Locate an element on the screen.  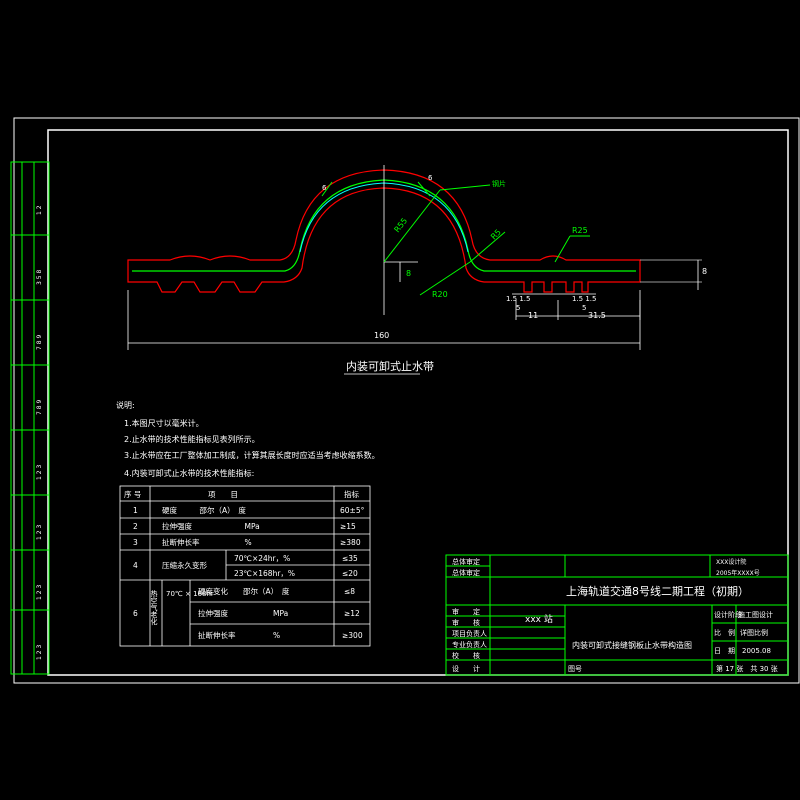
tb-scale: 详图比例 is located at coordinates (754, 632).